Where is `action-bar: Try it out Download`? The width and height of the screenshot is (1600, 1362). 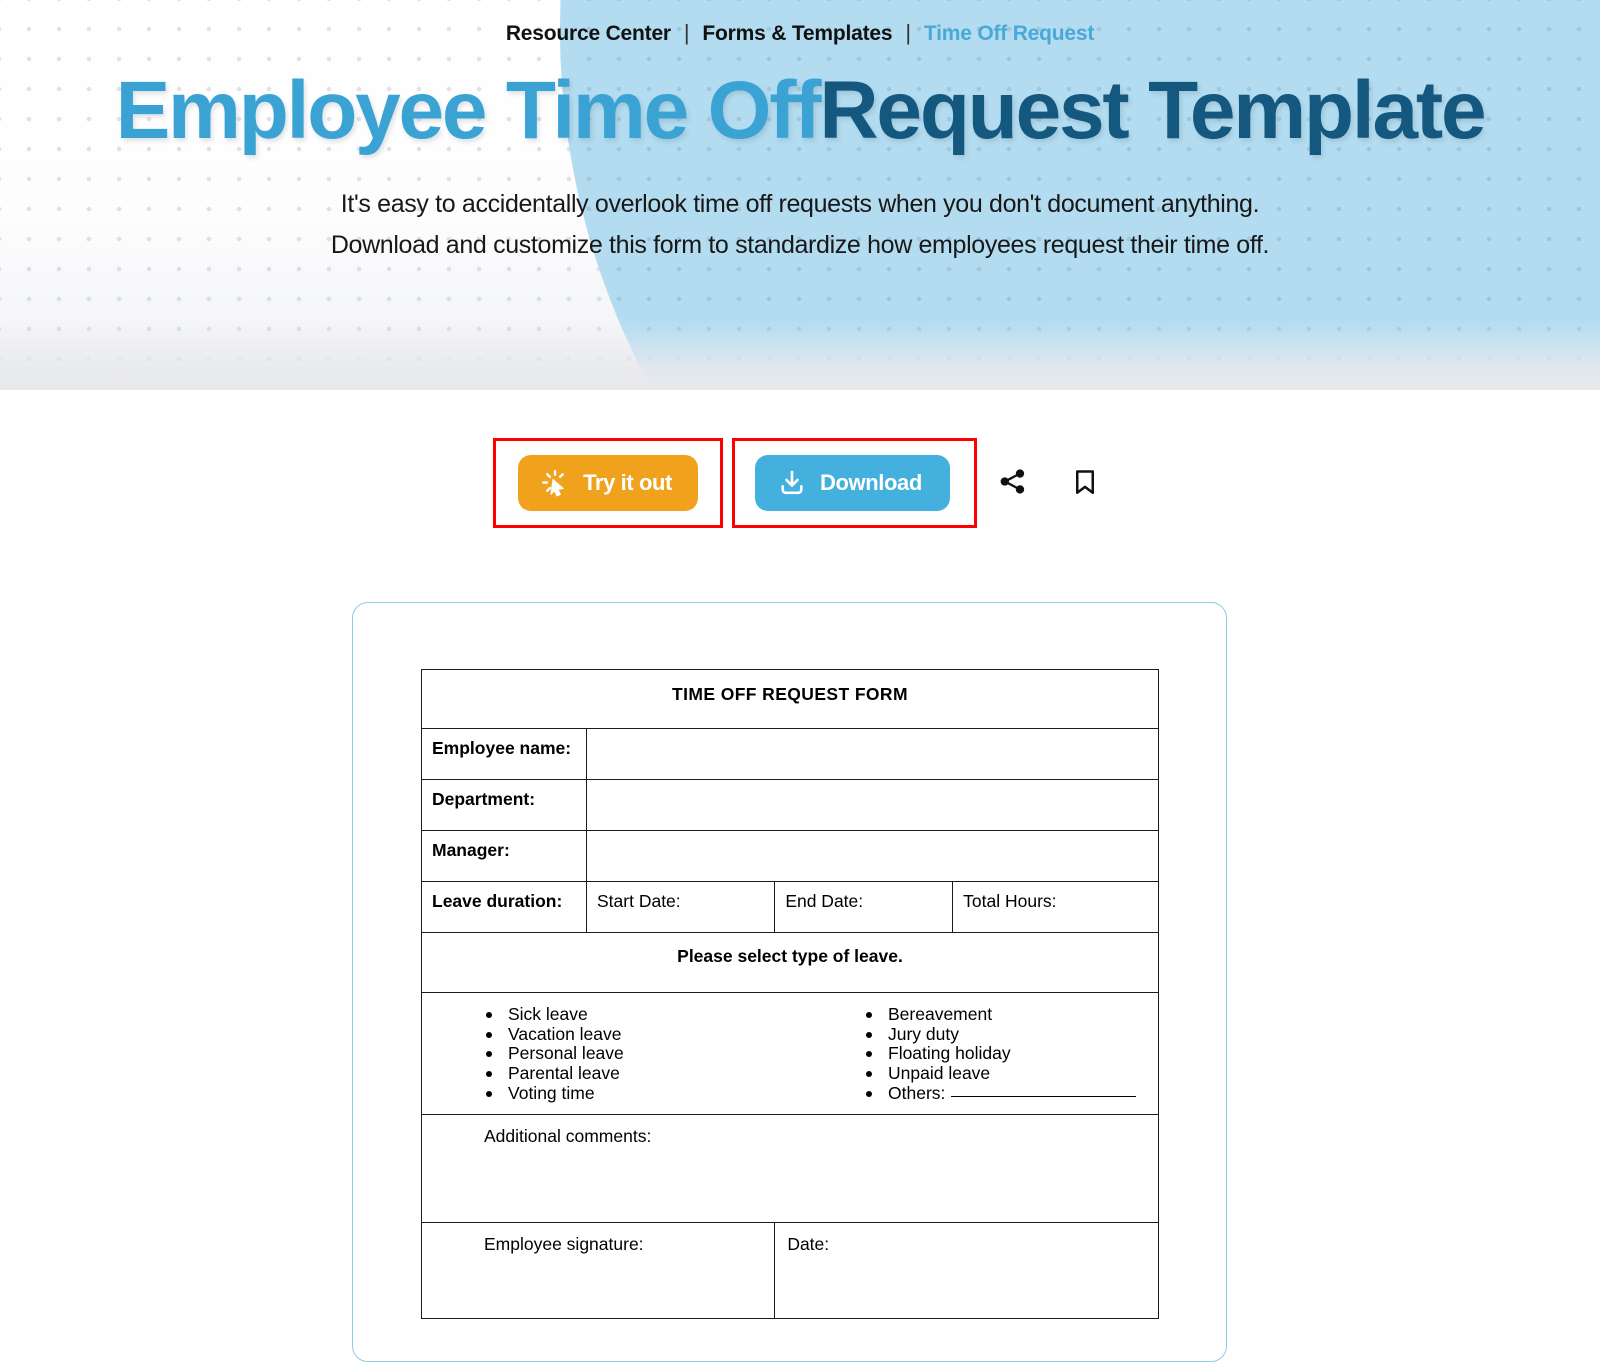 action-bar: Try it out Download is located at coordinates (800, 483).